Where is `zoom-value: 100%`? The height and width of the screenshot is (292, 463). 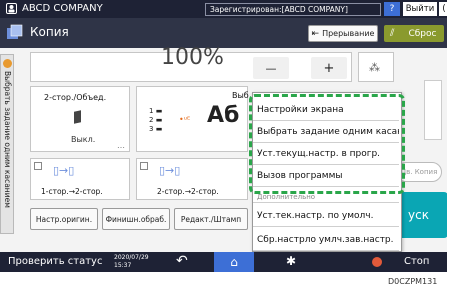 zoom-value: 100% is located at coordinates (192, 57).